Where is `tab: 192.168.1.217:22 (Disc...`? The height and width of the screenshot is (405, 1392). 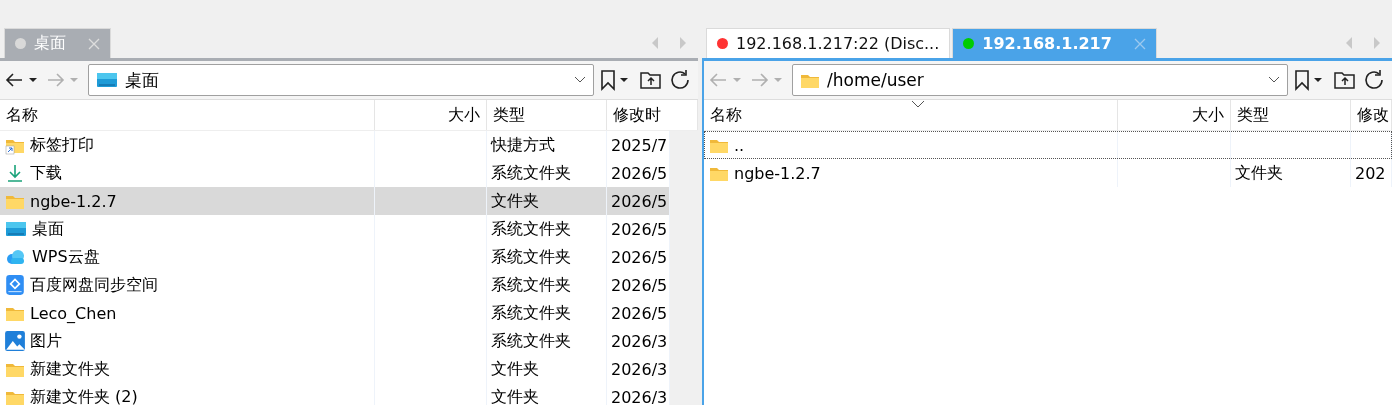
tab: 192.168.1.217:22 (Disc... is located at coordinates (828, 43).